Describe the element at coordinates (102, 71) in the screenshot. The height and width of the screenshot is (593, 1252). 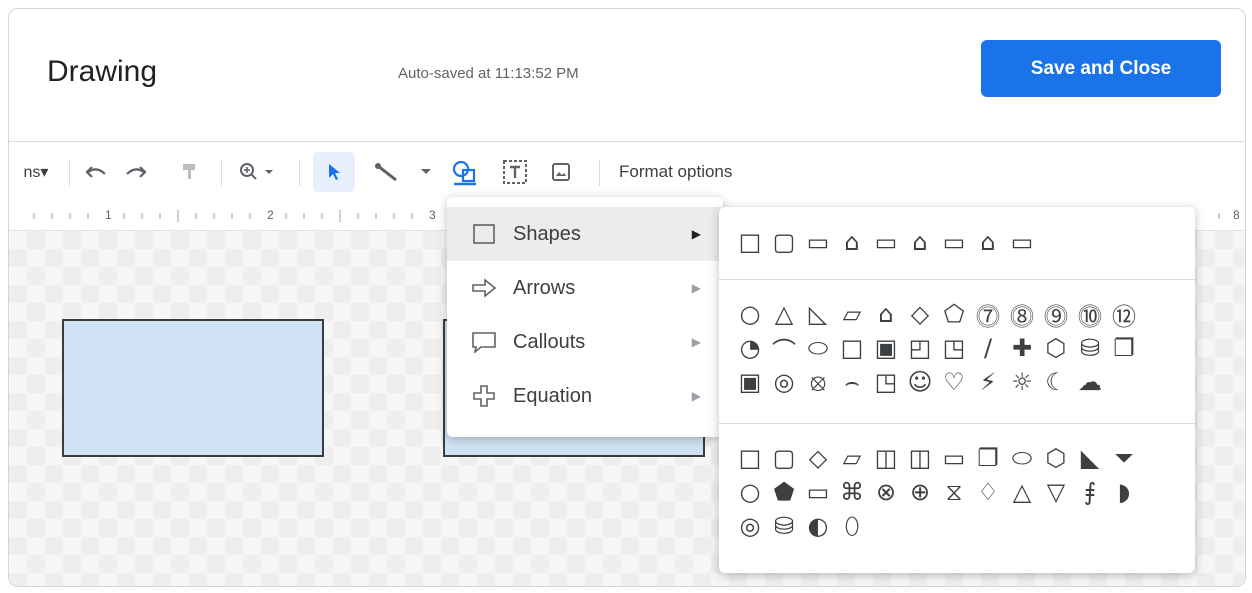
I see `dialog-title: Drawing` at that location.